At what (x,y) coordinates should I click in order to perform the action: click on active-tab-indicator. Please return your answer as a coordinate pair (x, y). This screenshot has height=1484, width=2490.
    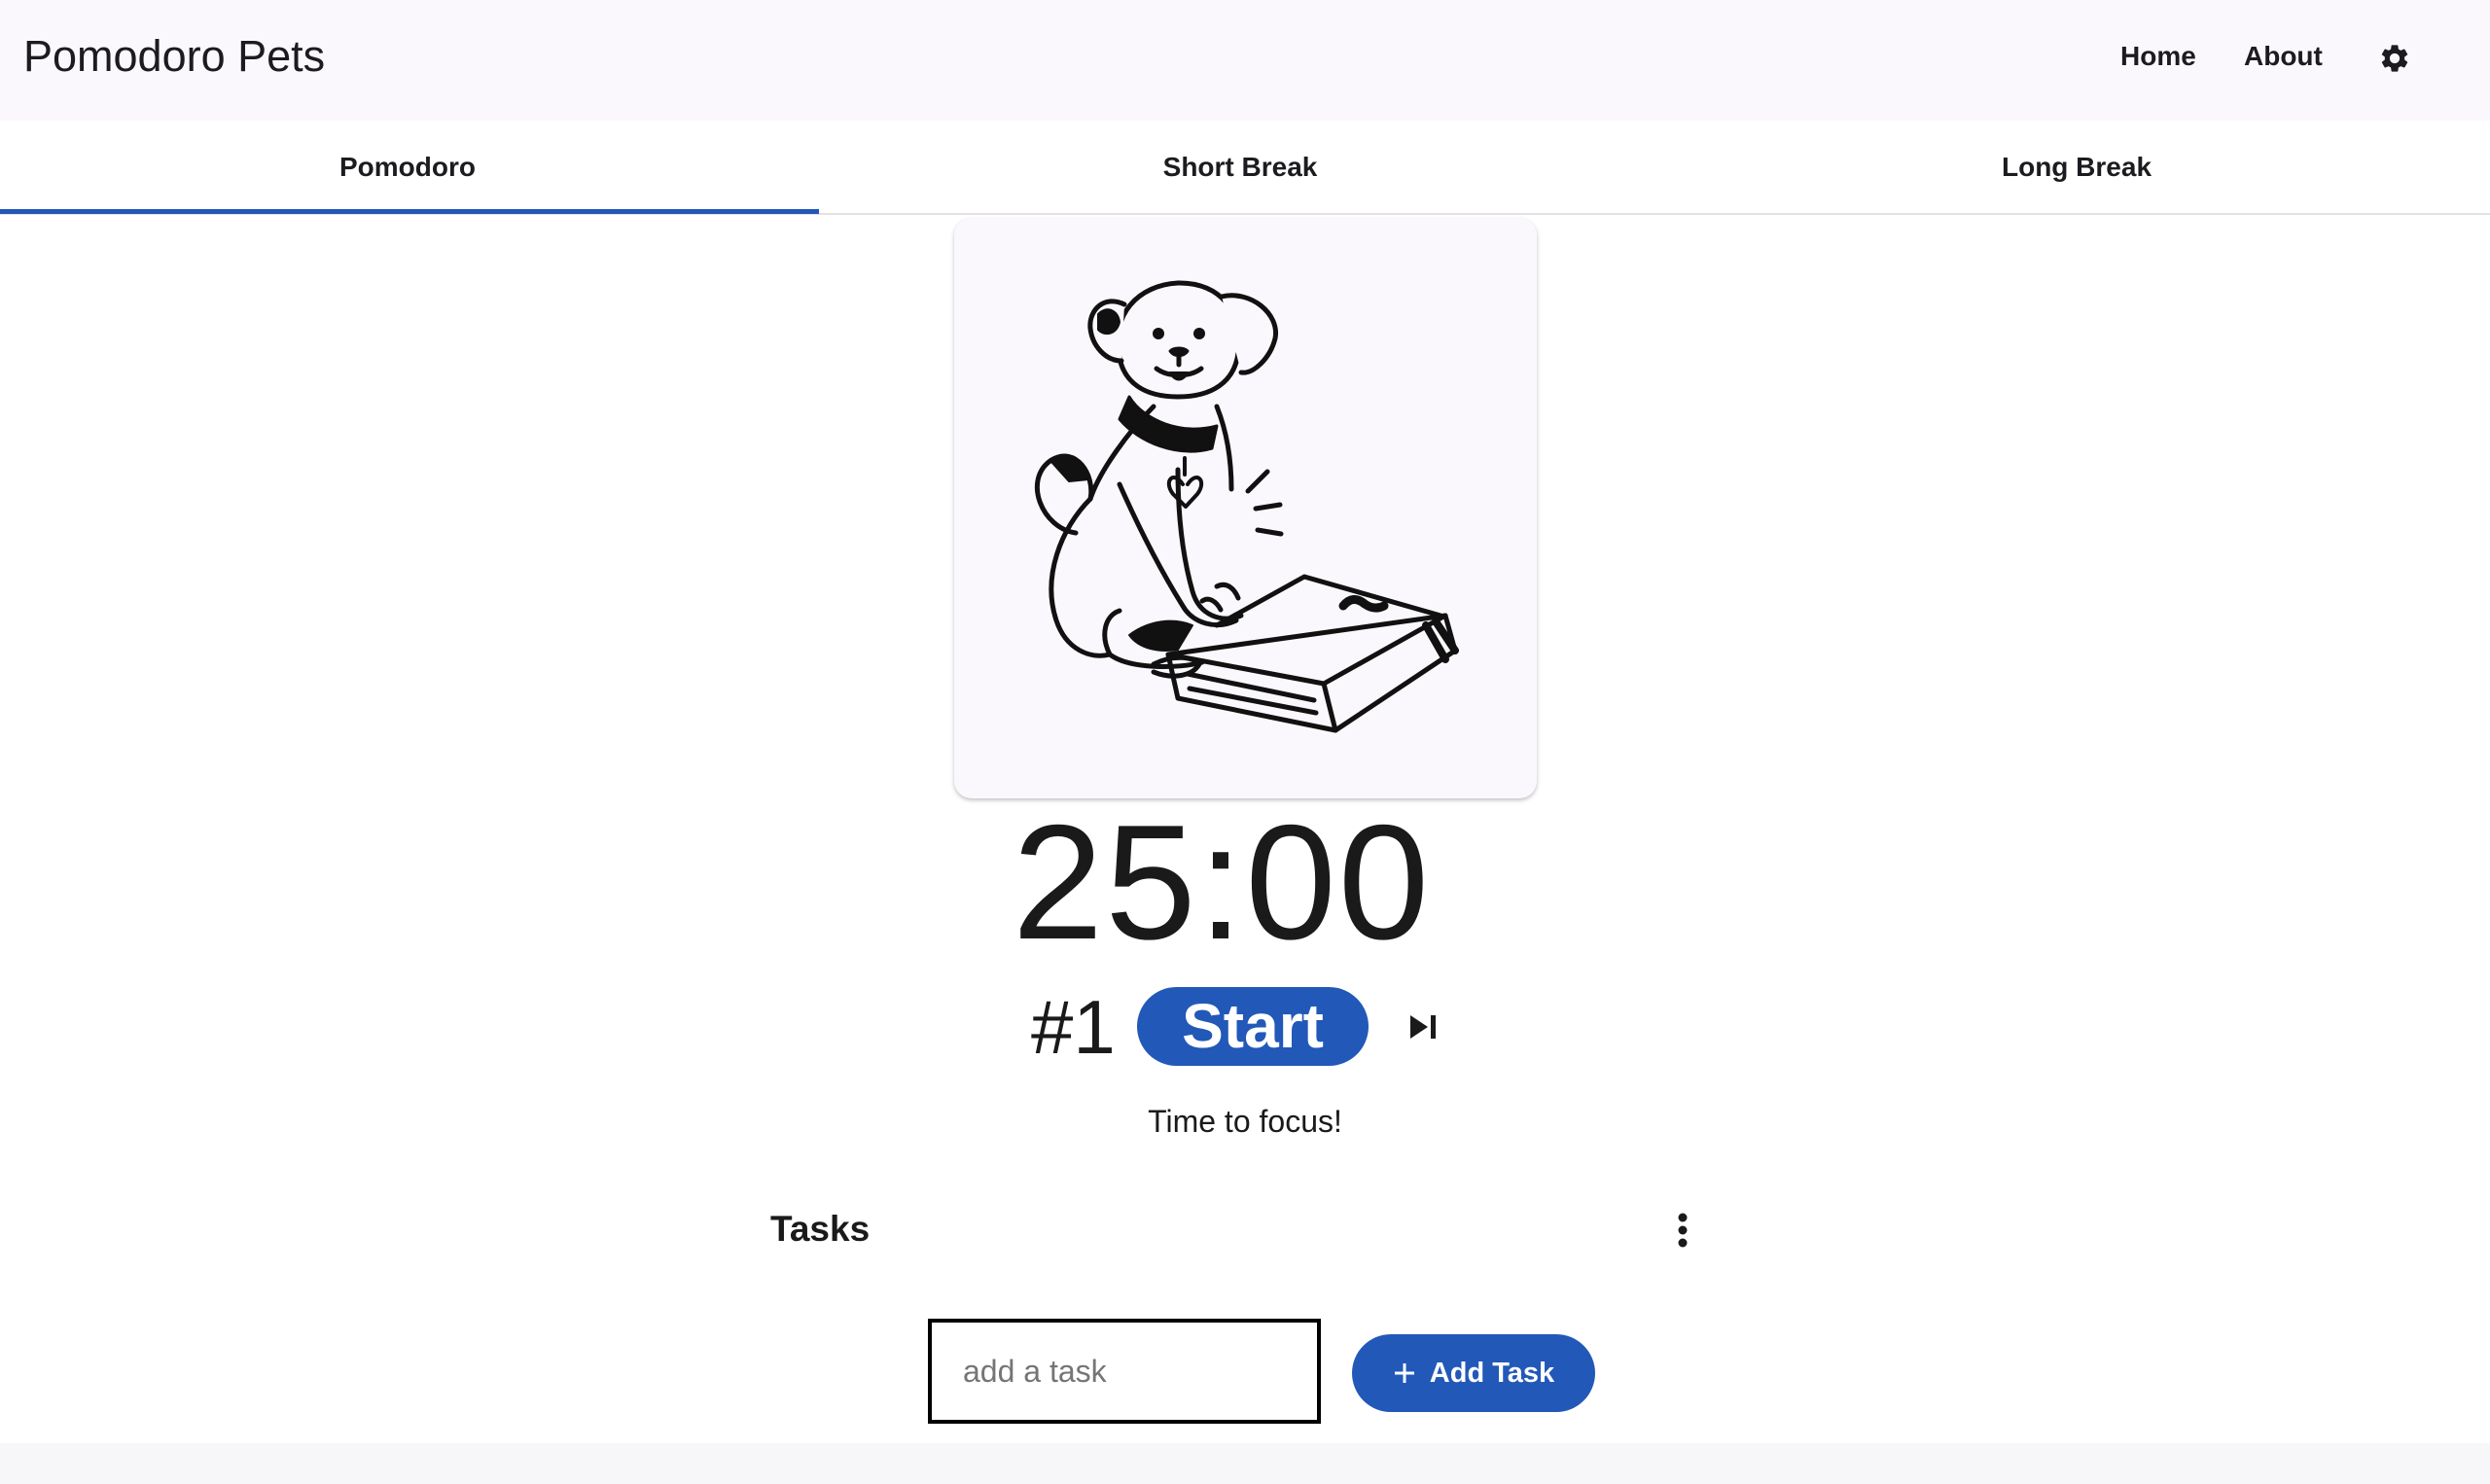
    Looking at the image, I should click on (409, 212).